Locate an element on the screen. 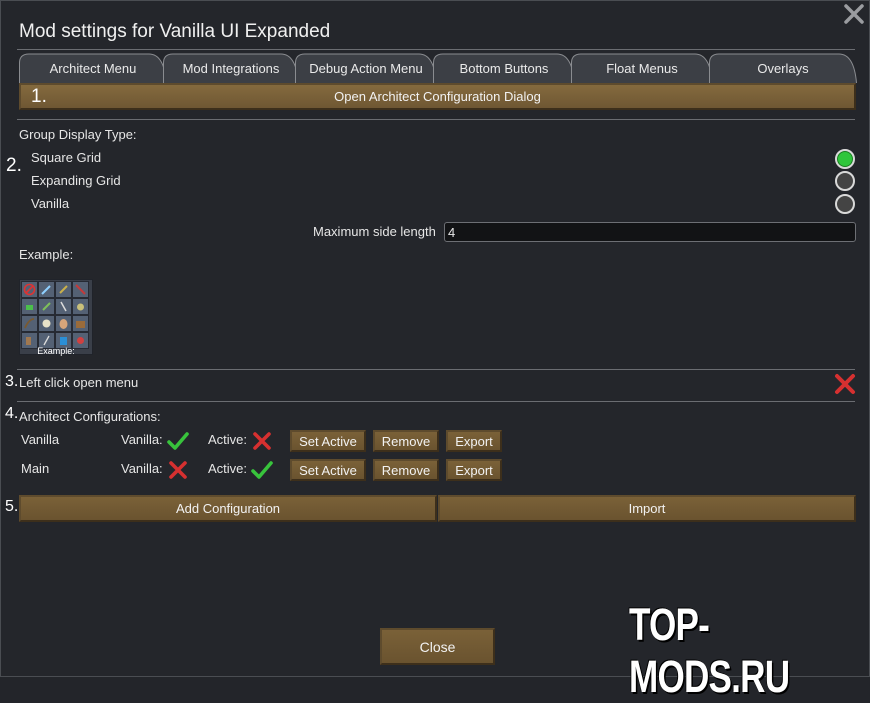  open-architect-dialog-button: Open Architect Configuration Dialog is located at coordinates (437, 96).